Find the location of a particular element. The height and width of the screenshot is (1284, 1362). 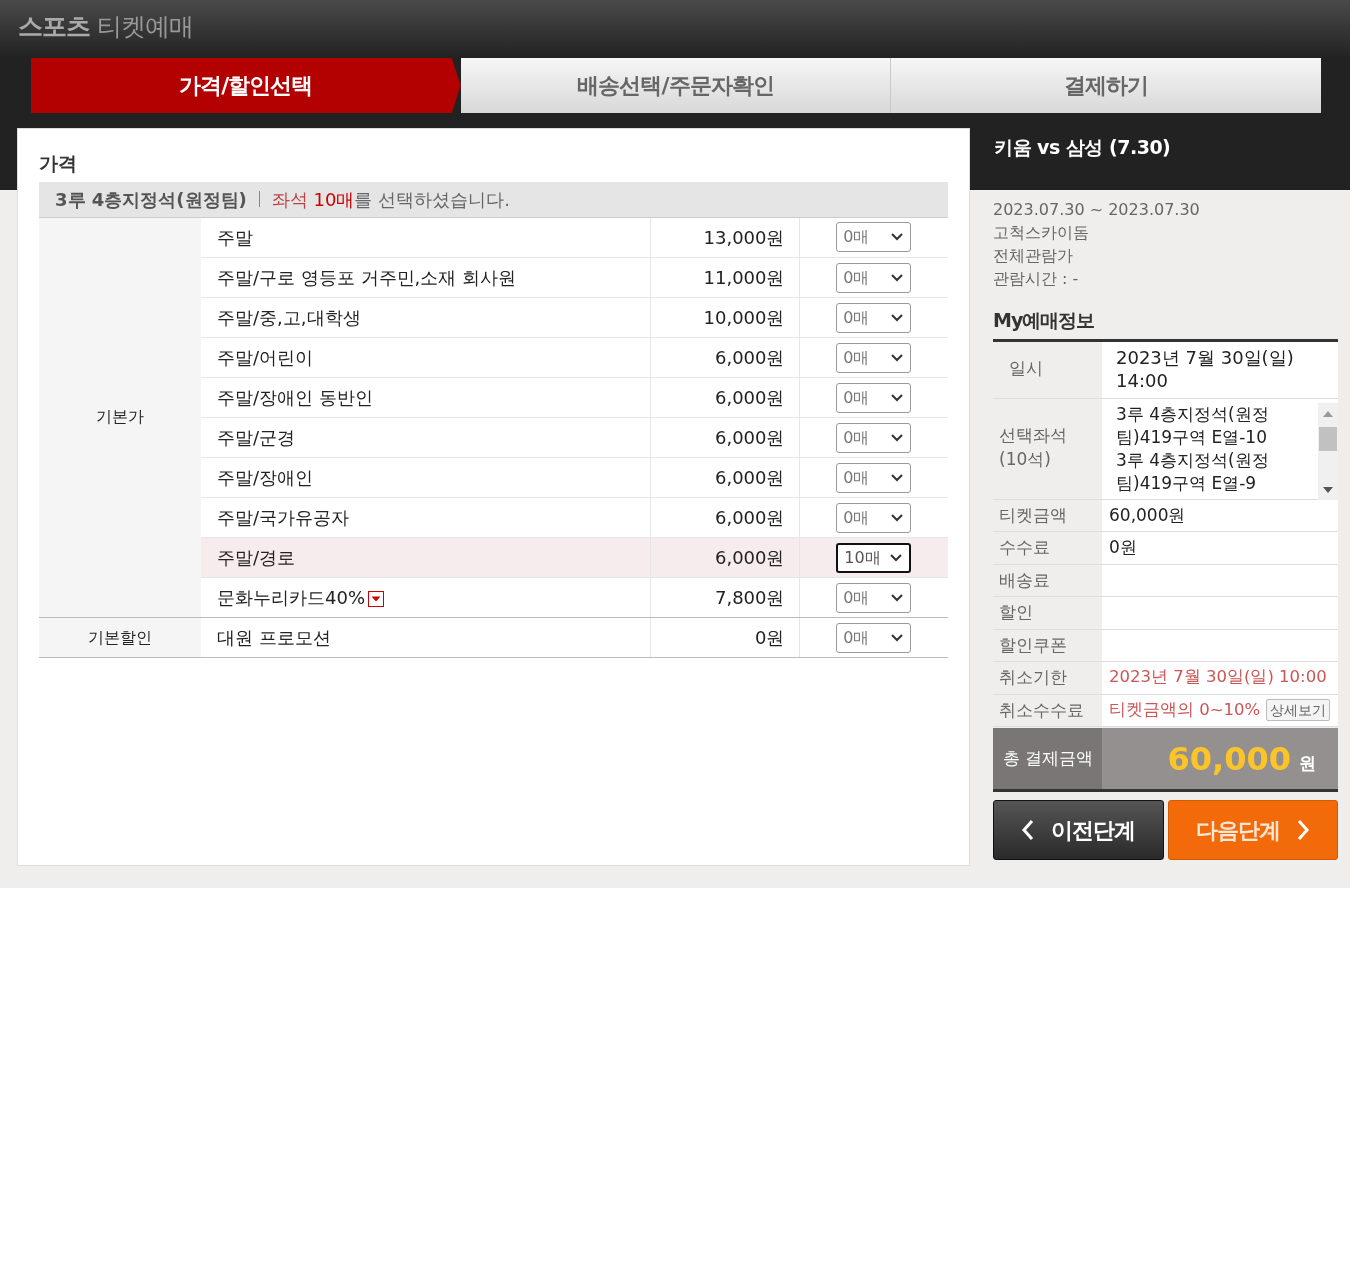

total-label: 총 결제금액 is located at coordinates (1047, 758).